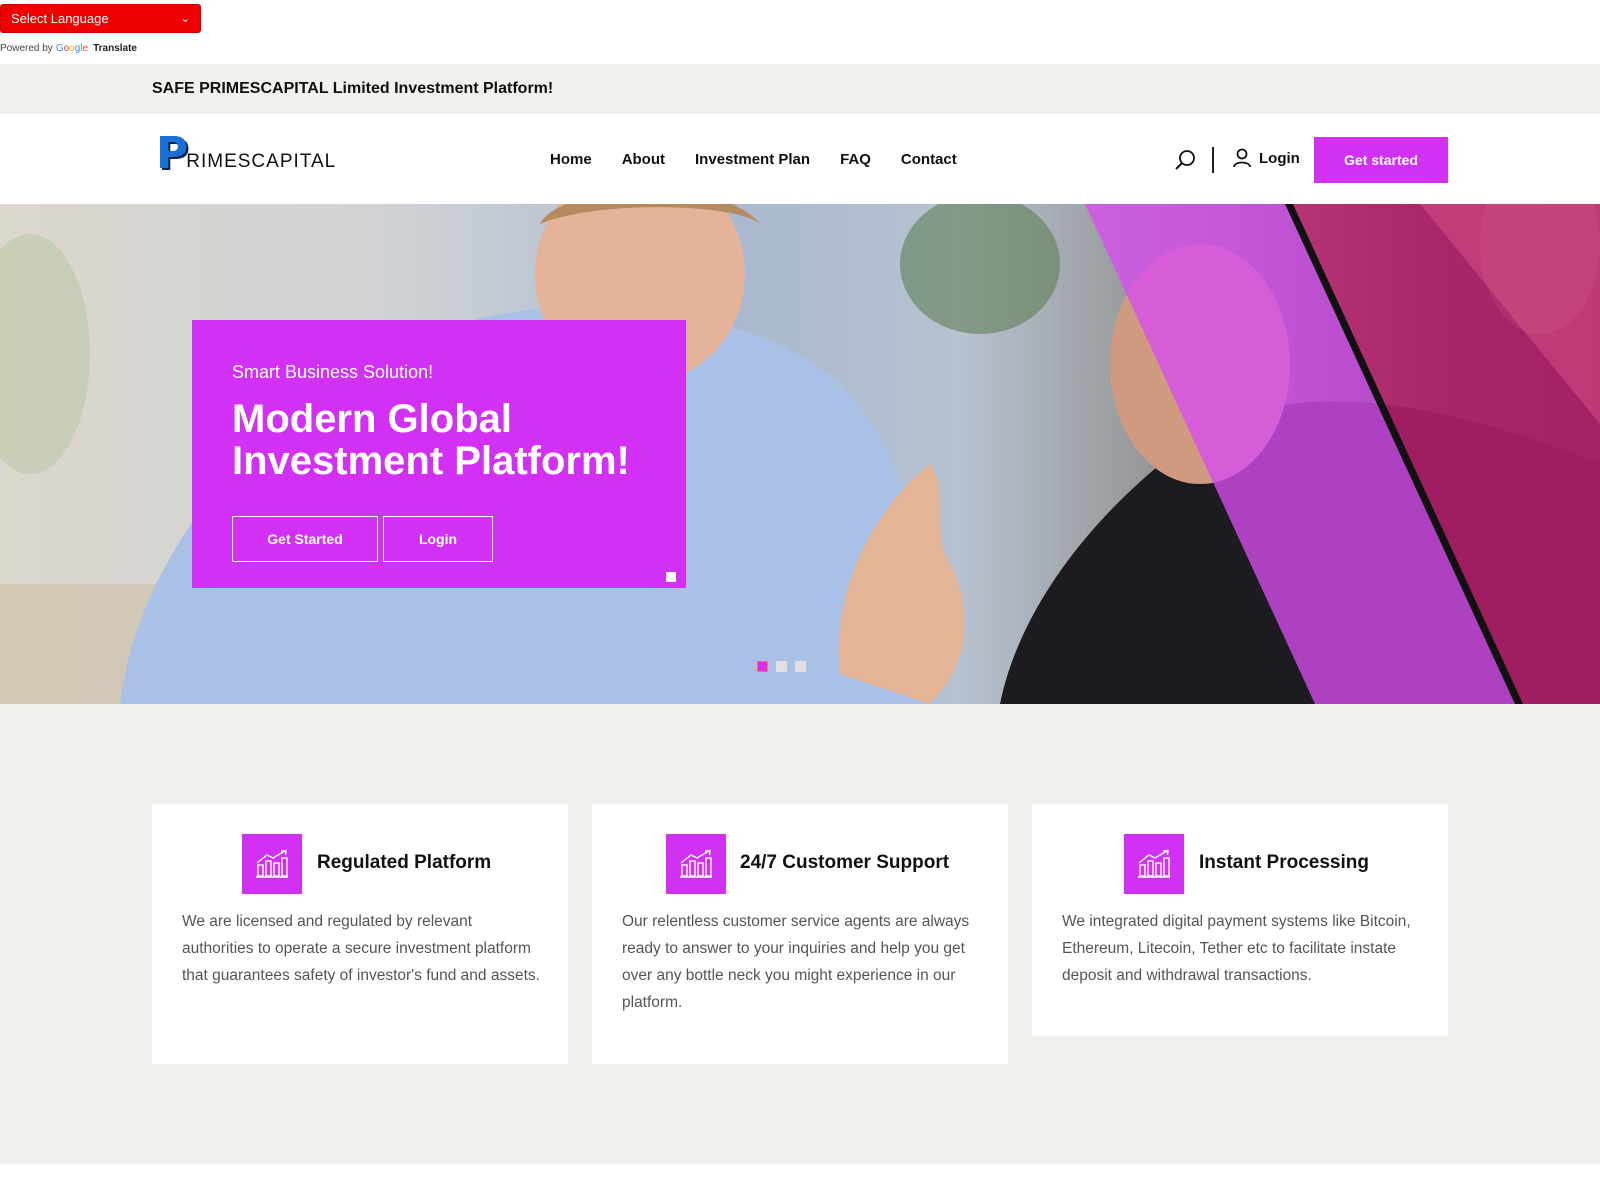 This screenshot has width=1600, height=1200. What do you see at coordinates (1381, 160) in the screenshot?
I see `get-started-button: Get started` at bounding box center [1381, 160].